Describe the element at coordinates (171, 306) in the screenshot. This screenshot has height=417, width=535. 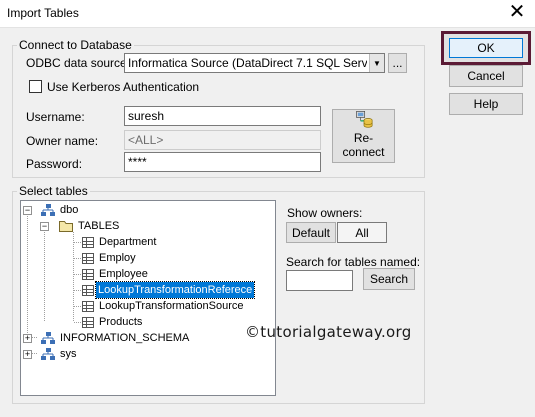
I see `tree-label-table: LookupTransformationSource` at that location.